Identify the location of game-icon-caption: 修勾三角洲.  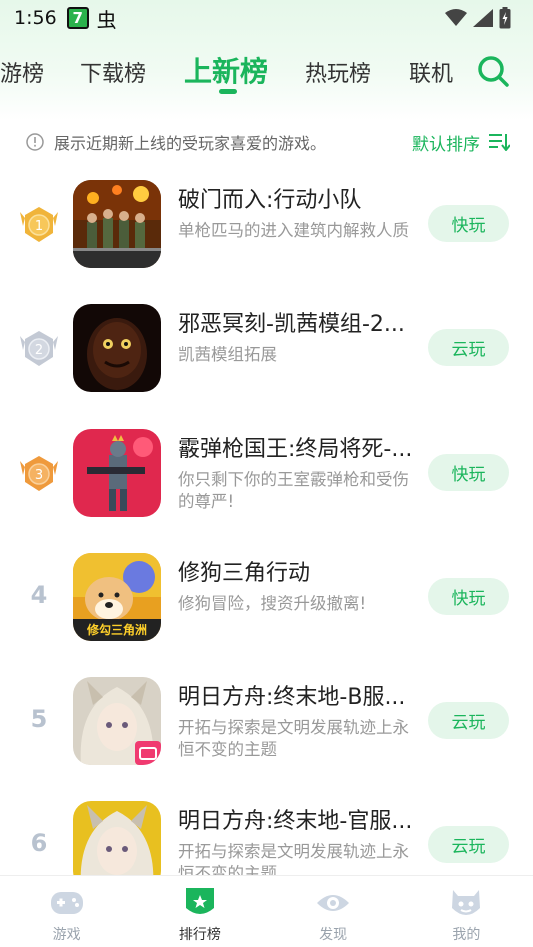
(116, 630).